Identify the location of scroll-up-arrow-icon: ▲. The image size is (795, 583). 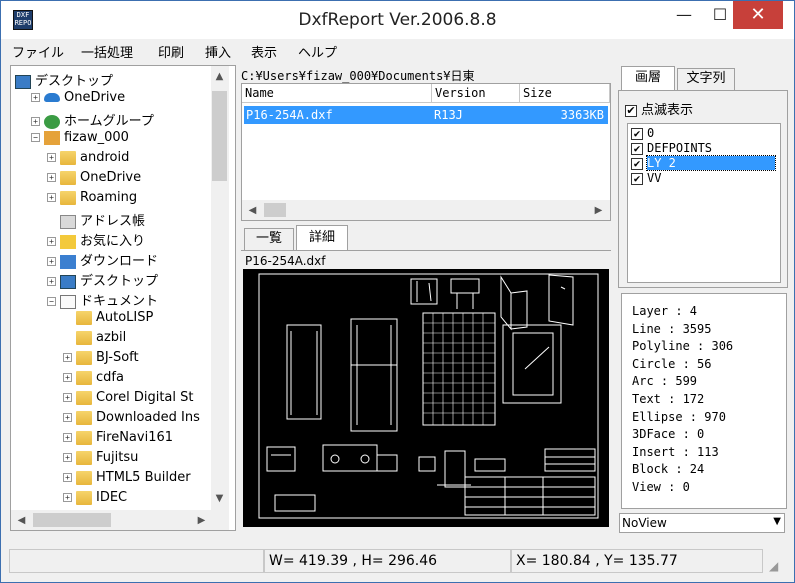
(219, 76).